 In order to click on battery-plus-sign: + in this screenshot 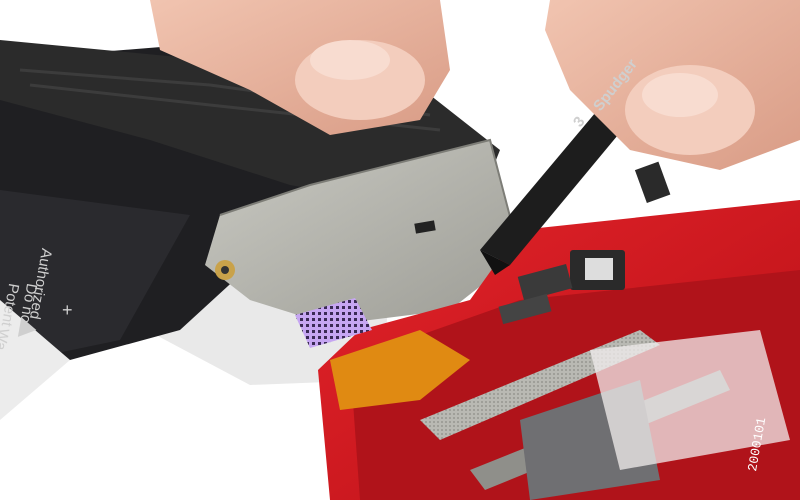, I will do `click(67, 310)`.